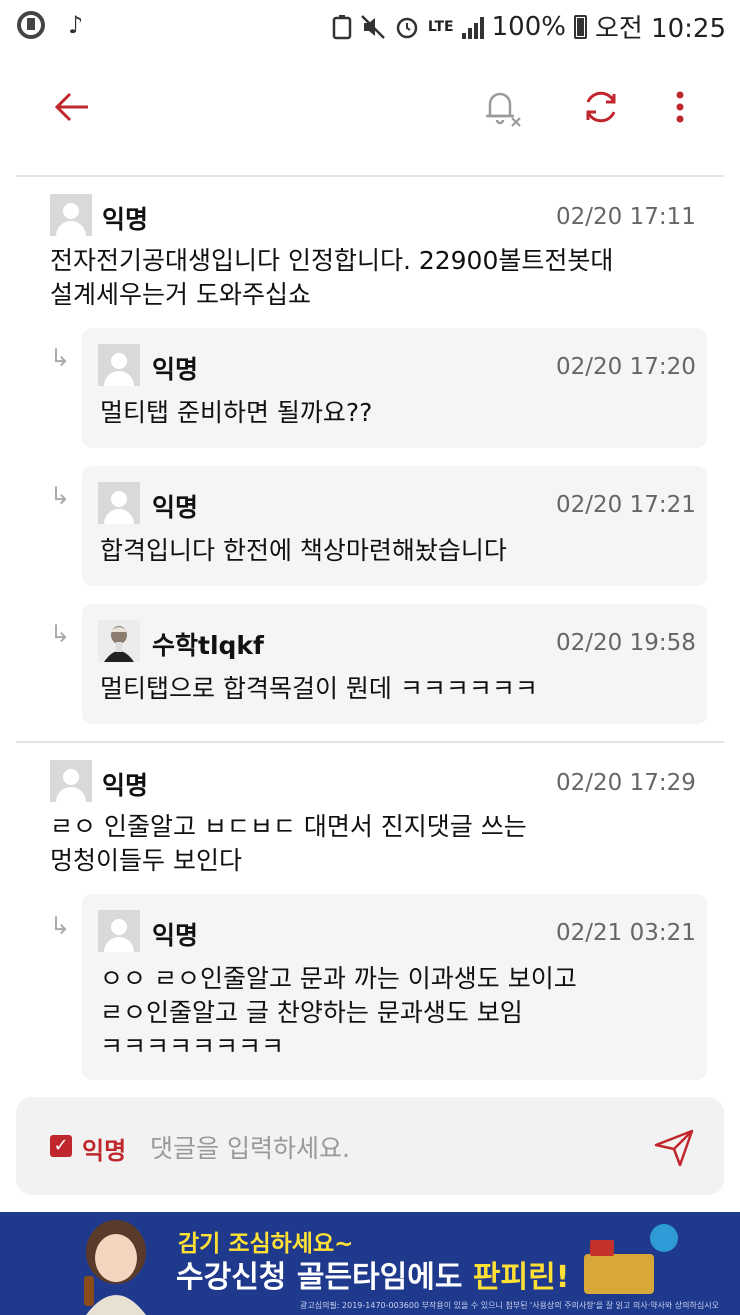  What do you see at coordinates (31, 25) in the screenshot?
I see `app-notification-icon` at bounding box center [31, 25].